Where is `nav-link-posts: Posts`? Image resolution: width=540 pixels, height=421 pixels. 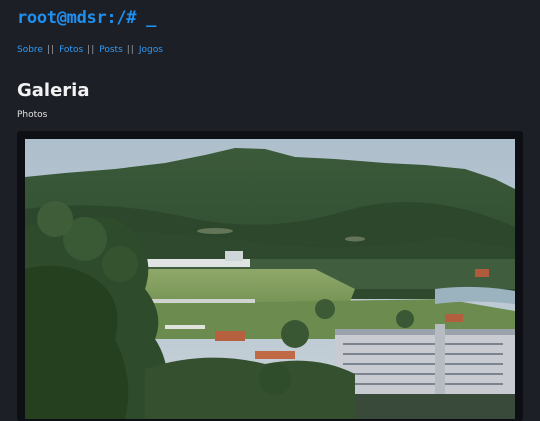
nav-link-posts: Posts is located at coordinates (111, 50).